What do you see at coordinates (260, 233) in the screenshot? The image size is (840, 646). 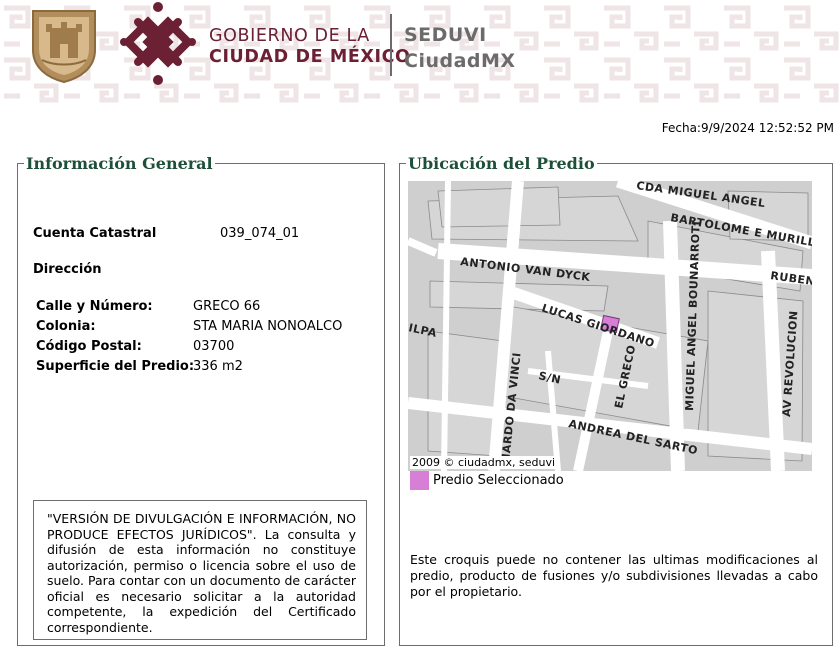 I see `cuenta-catastral-value: 039_074_01` at bounding box center [260, 233].